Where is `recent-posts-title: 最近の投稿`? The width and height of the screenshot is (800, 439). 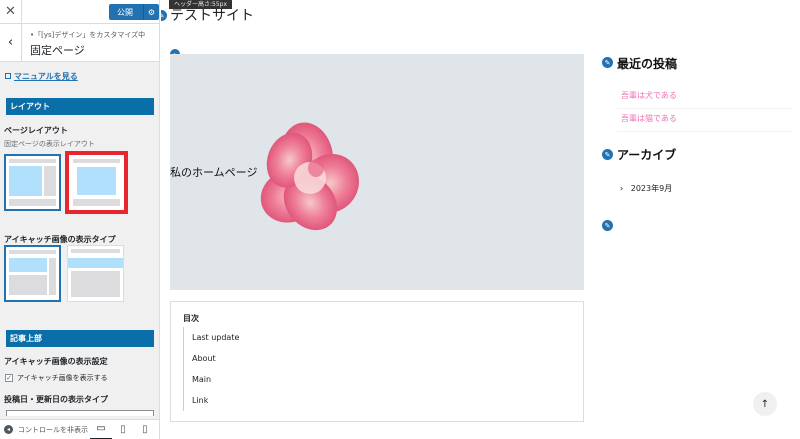
recent-posts-title: 最近の投稿 is located at coordinates (647, 64).